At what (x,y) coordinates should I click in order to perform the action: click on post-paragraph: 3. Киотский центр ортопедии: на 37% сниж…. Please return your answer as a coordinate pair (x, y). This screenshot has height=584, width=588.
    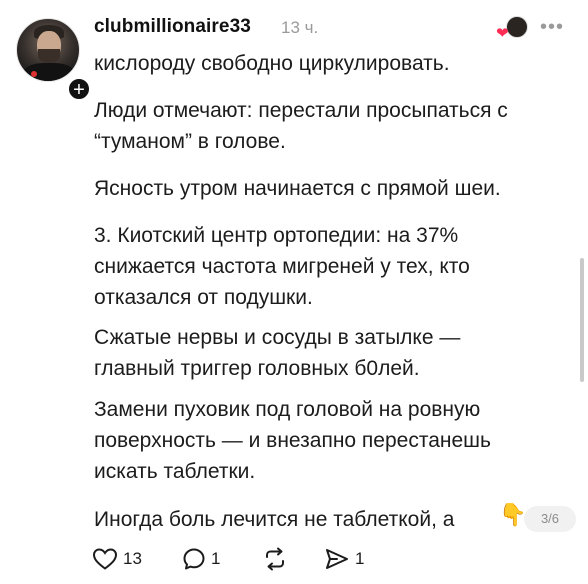
    Looking at the image, I should click on (282, 266).